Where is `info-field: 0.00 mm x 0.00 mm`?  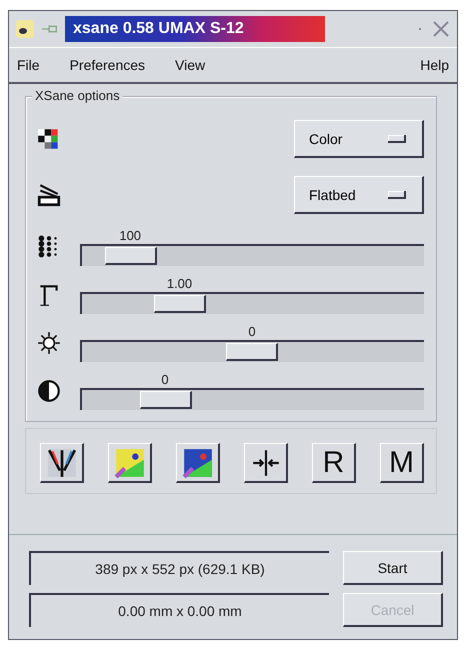
info-field: 0.00 mm x 0.00 mm is located at coordinates (179, 610).